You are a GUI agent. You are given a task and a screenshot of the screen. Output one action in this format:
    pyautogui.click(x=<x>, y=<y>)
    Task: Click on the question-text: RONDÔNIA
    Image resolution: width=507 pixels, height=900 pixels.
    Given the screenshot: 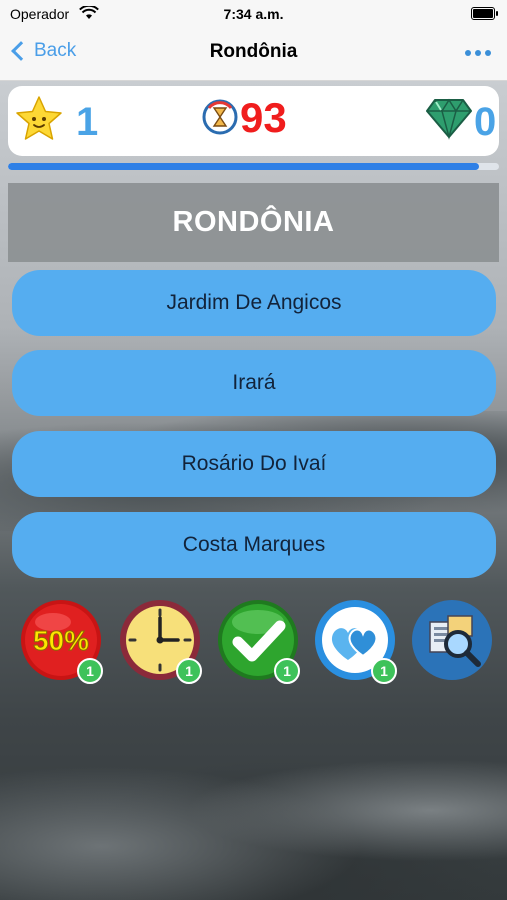 What is the action you would take?
    pyautogui.click(x=253, y=222)
    